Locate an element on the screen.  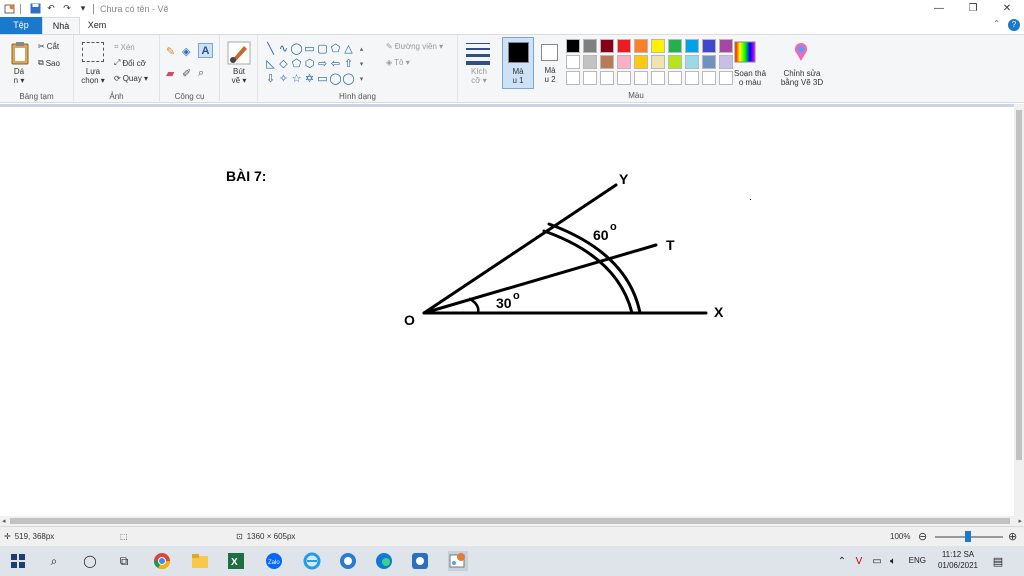
windows-start-icon is located at coordinates (18, 561).